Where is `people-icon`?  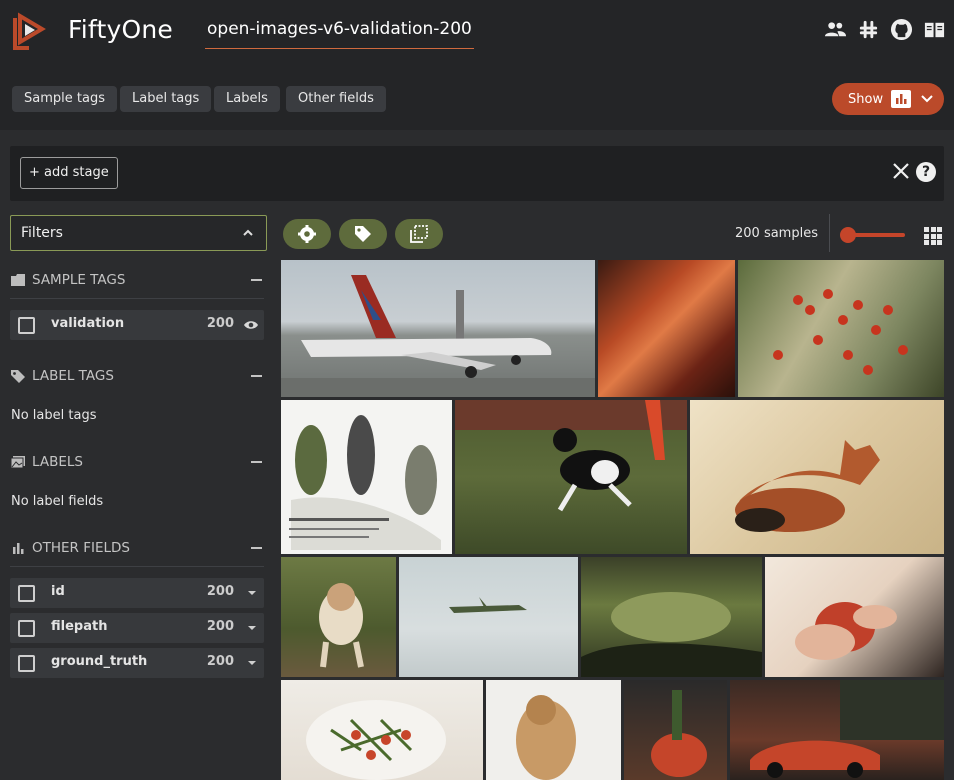
people-icon is located at coordinates (835, 29).